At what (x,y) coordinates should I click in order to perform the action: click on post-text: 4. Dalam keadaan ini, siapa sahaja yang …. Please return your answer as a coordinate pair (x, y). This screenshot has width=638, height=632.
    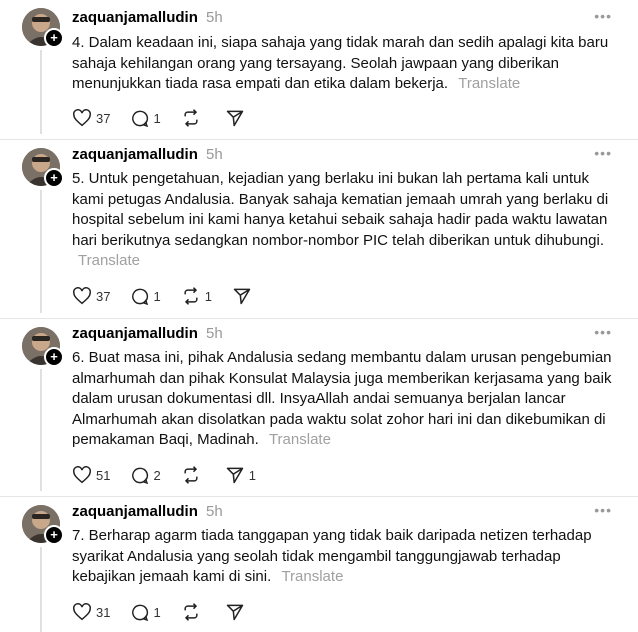
    Looking at the image, I should click on (346, 64).